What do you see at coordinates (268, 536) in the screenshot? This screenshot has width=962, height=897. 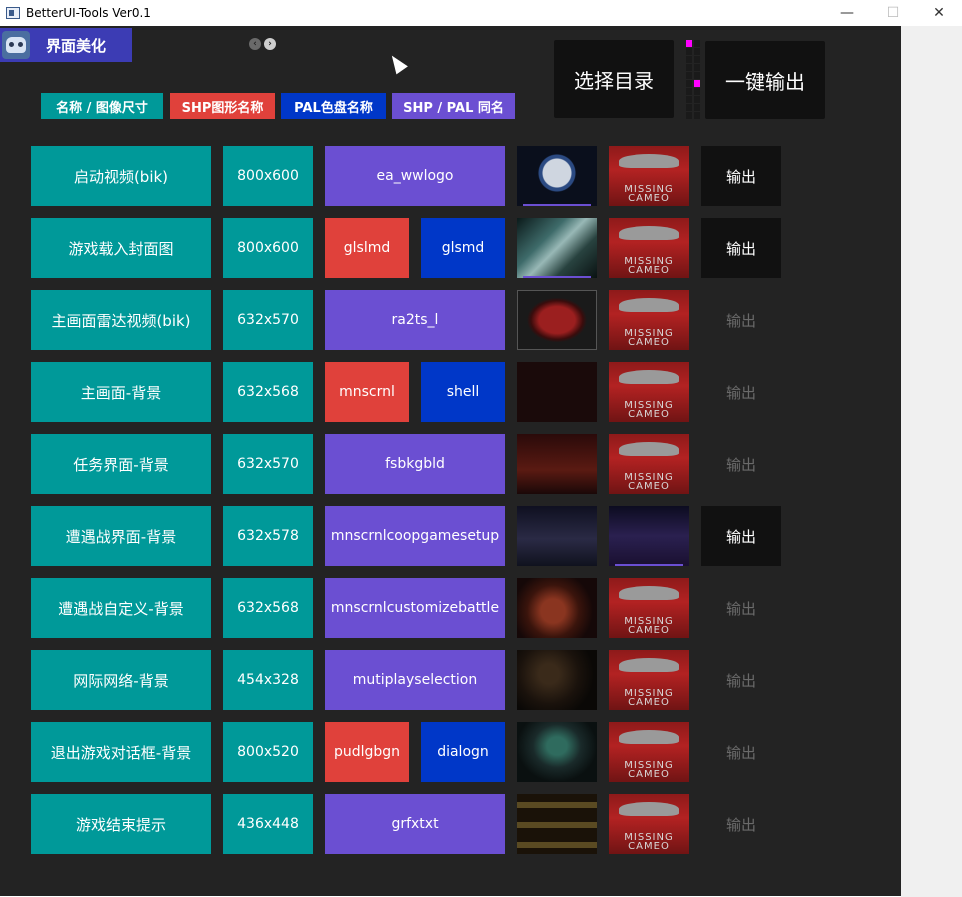 I see `asset-size: 632x578` at bounding box center [268, 536].